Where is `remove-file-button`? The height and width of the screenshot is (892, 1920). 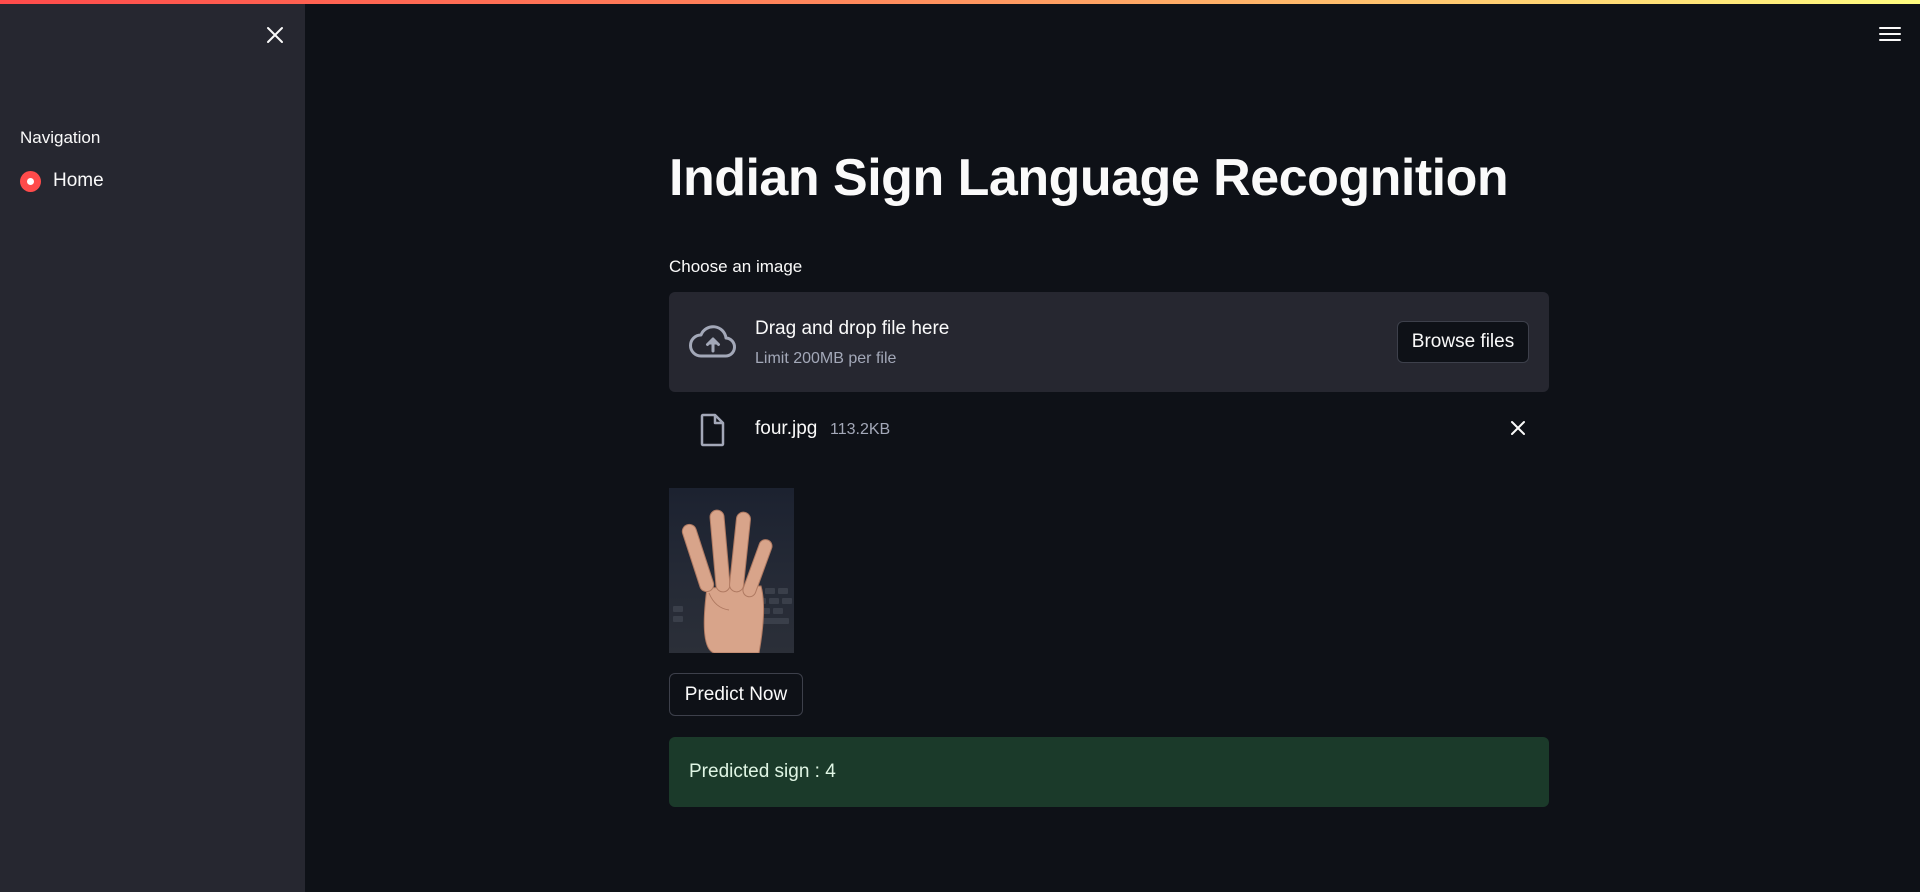 remove-file-button is located at coordinates (1518, 428).